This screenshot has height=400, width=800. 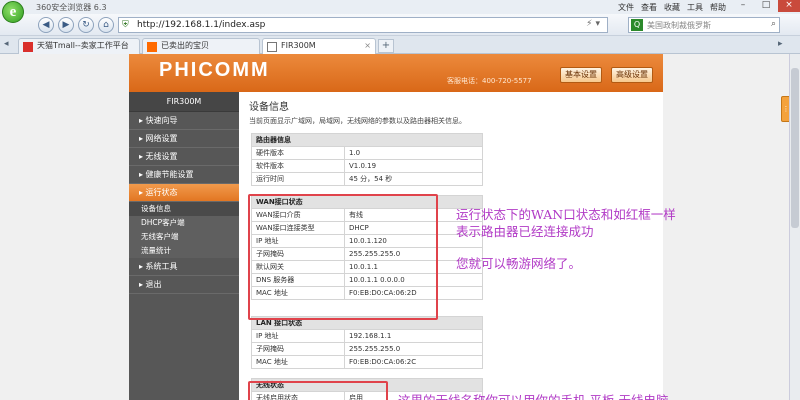 I want to click on table-row: 硬件版本 1.0, so click(x=367, y=153).